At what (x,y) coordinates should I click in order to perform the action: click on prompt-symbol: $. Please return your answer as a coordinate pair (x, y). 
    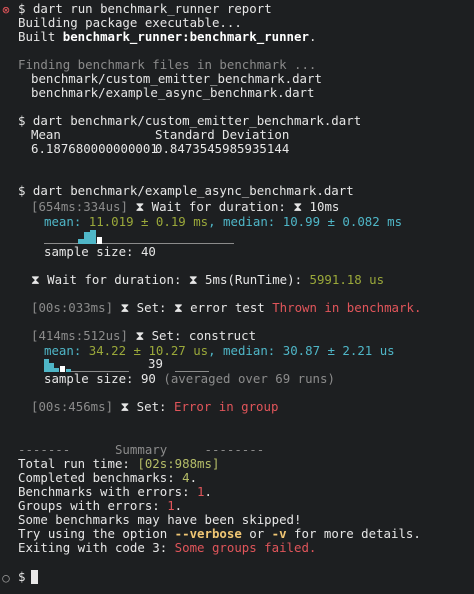
    Looking at the image, I should click on (22, 8).